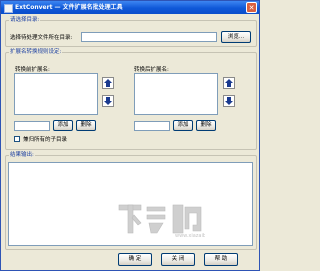  What do you see at coordinates (69, 7) in the screenshot?
I see `window-title: ExtConvert — 文件扩展名批处理工具` at bounding box center [69, 7].